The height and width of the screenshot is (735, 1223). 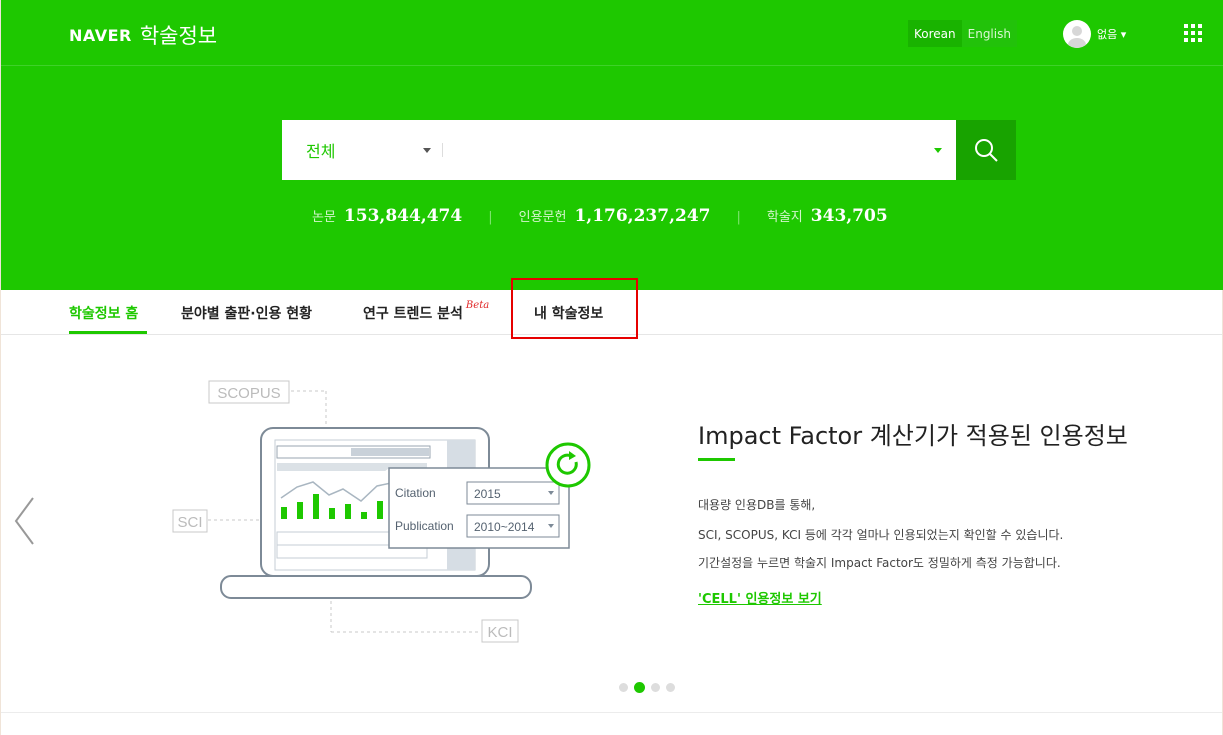 I want to click on apps-grid-icon, so click(x=1193, y=33).